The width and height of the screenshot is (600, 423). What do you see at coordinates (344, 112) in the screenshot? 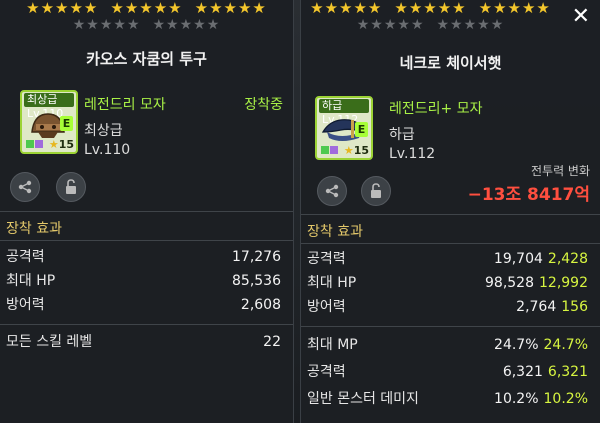
I see `grade-tag: 하급 Lv.112` at bounding box center [344, 112].